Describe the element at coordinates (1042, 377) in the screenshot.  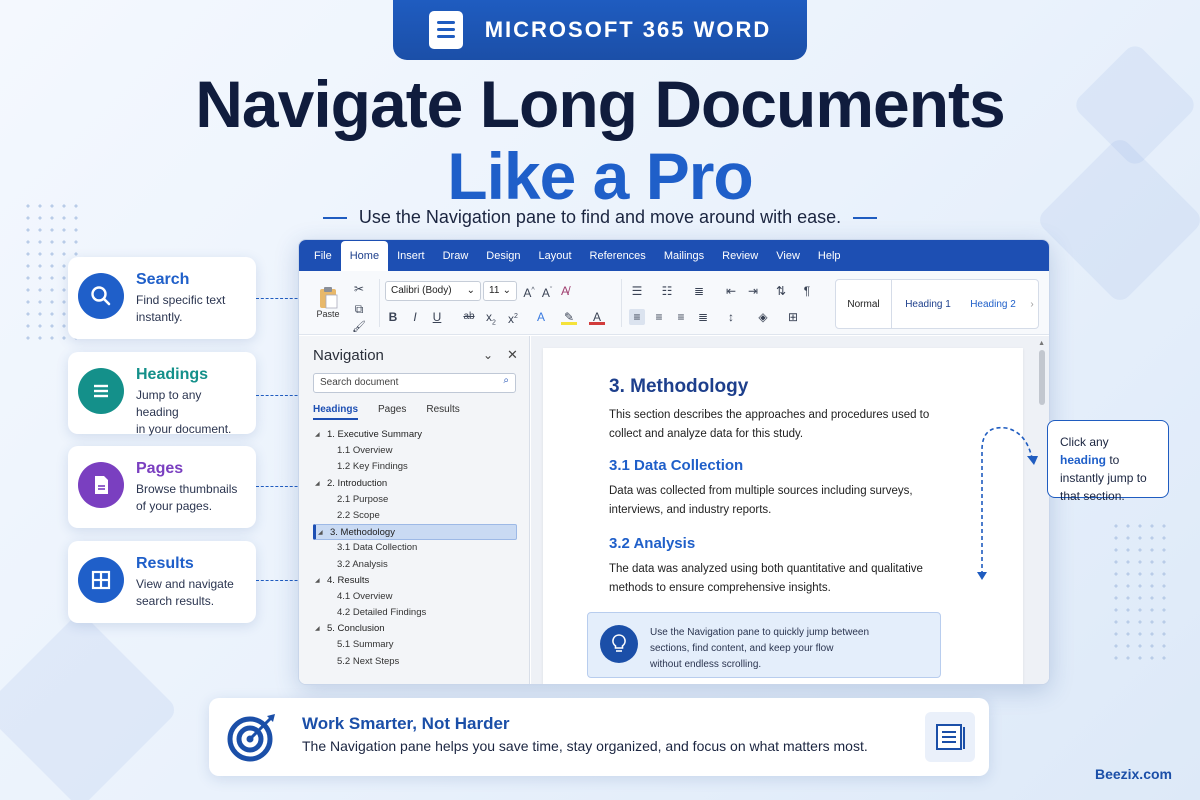
I see `scrollbar-thumb` at that location.